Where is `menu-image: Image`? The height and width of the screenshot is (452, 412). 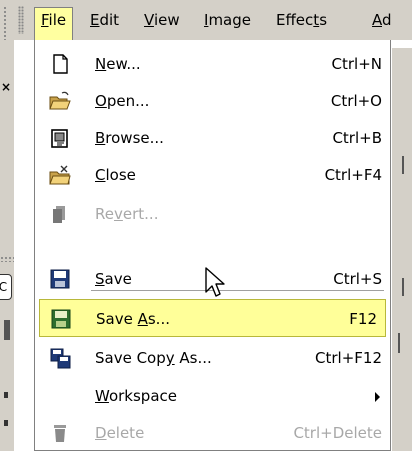 menu-image: Image is located at coordinates (227, 20).